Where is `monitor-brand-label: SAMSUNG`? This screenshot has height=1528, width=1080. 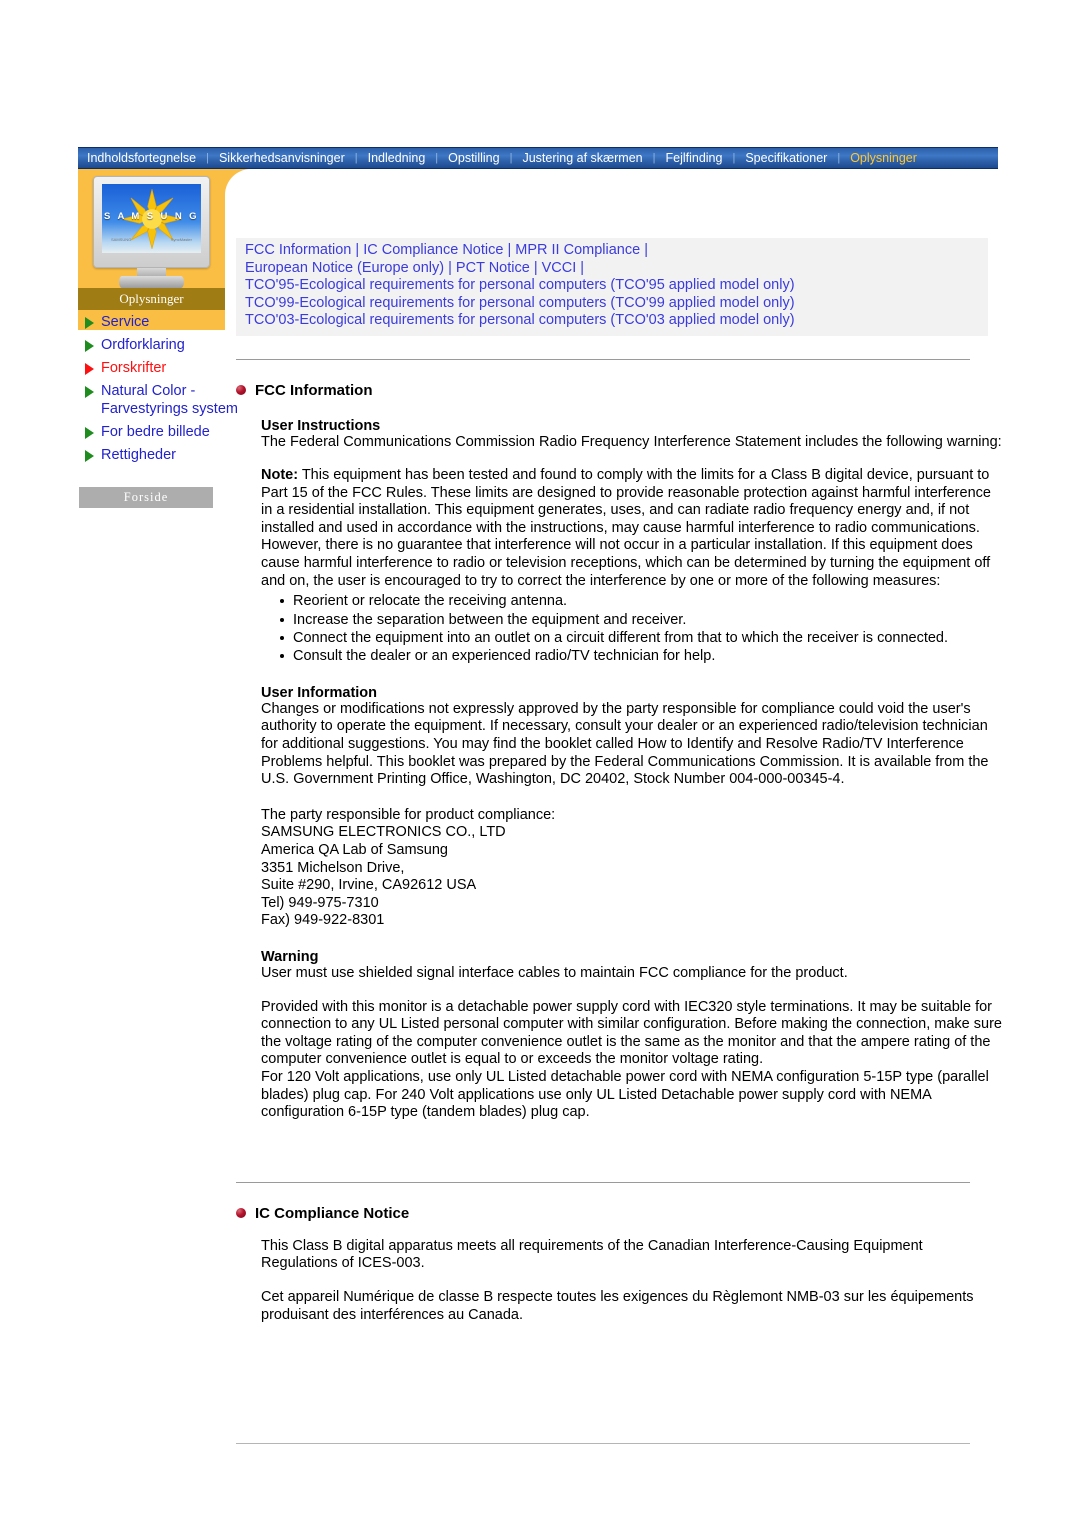 monitor-brand-label: SAMSUNG is located at coordinates (121, 239).